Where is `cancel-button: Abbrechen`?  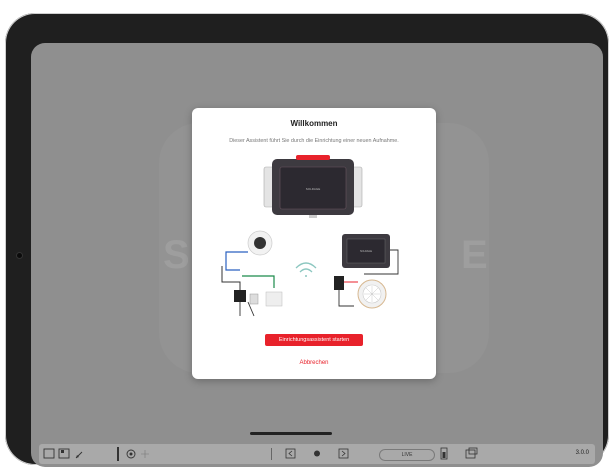
cancel-button: Abbrechen is located at coordinates (314, 363).